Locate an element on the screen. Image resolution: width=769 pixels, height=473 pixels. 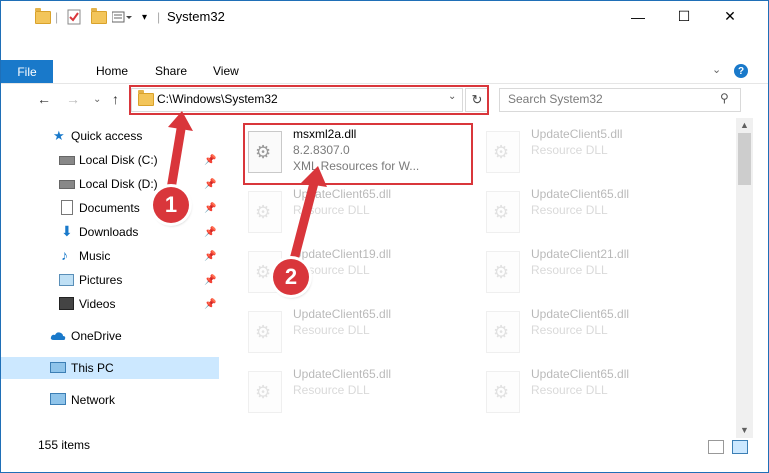
step-marker-1: 1 is located at coordinates (171, 205).